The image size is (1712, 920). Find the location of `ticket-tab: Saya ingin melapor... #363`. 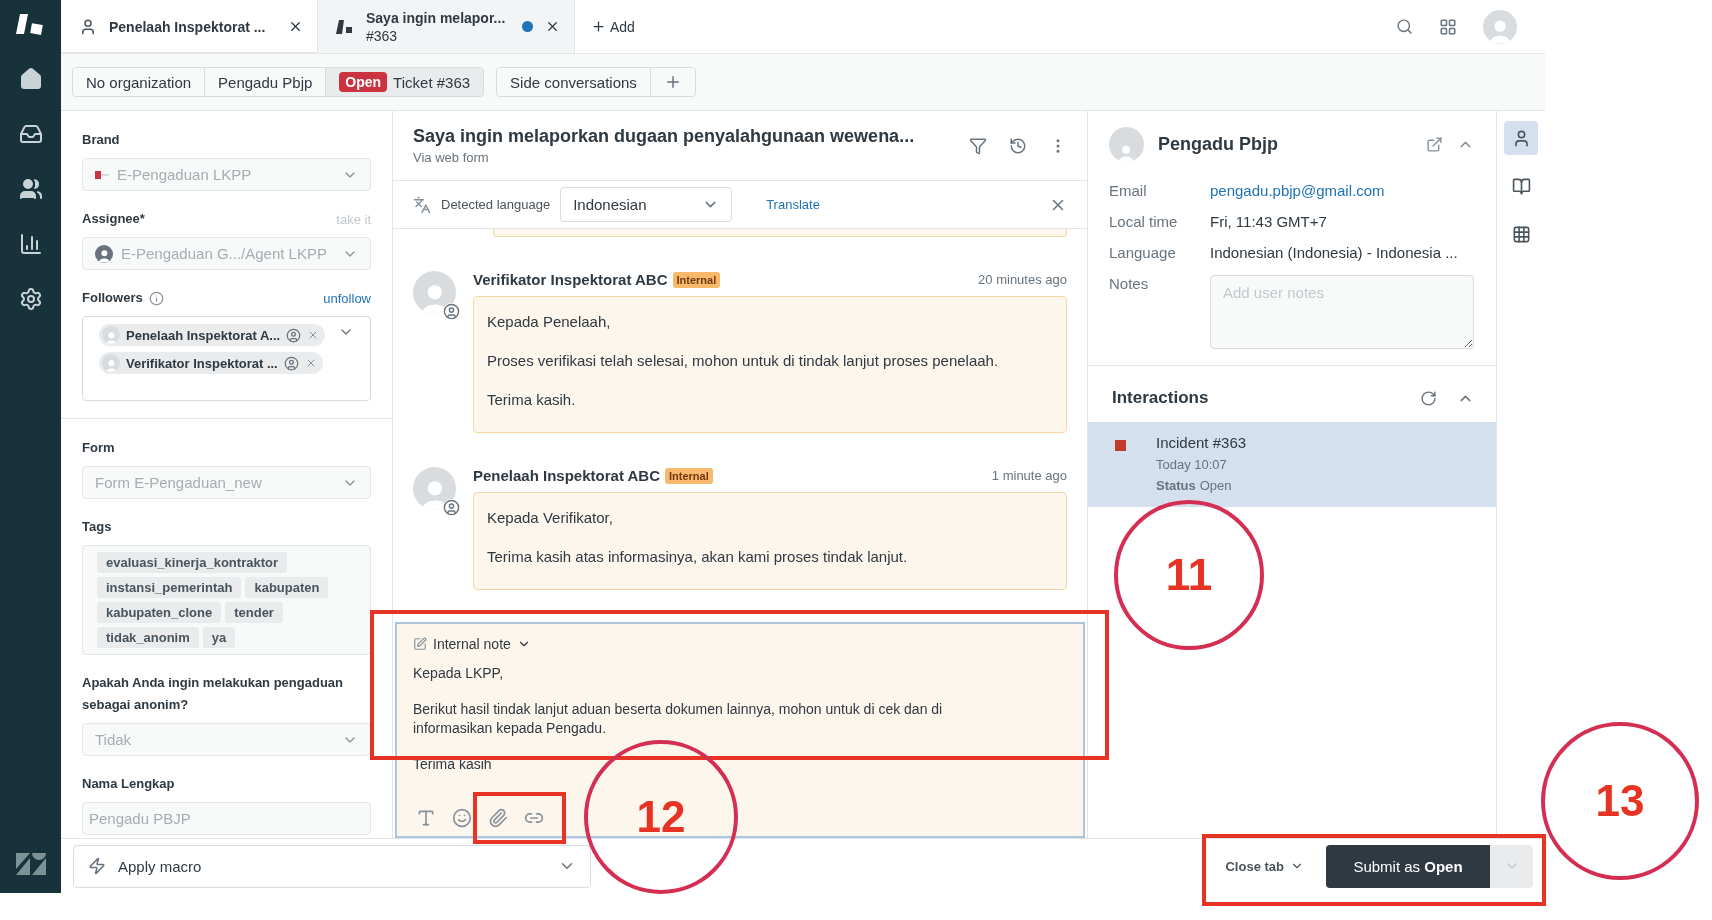

ticket-tab: Saya ingin melapor... #363 is located at coordinates (446, 26).